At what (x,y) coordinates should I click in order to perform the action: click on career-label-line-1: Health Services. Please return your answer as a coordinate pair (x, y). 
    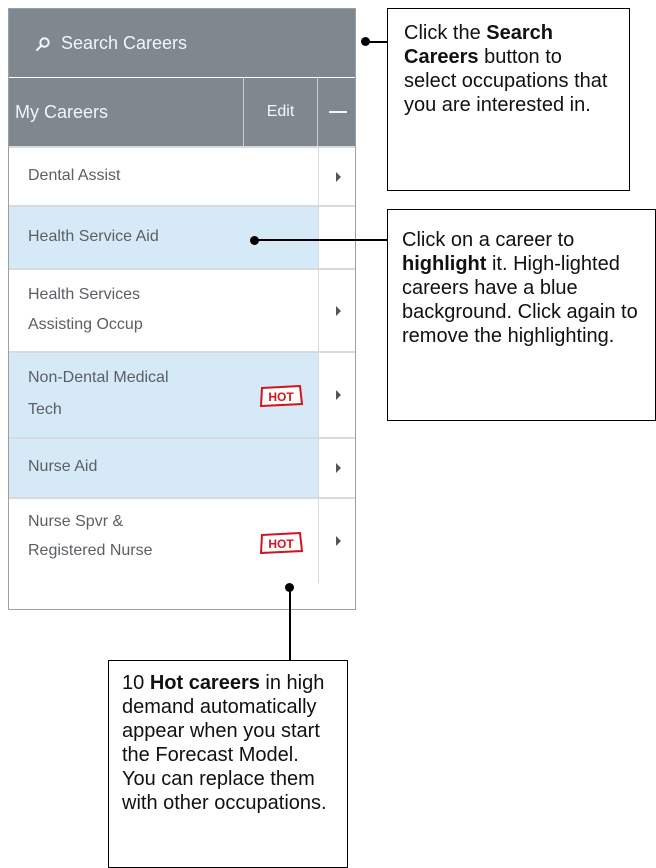
    Looking at the image, I should click on (84, 294).